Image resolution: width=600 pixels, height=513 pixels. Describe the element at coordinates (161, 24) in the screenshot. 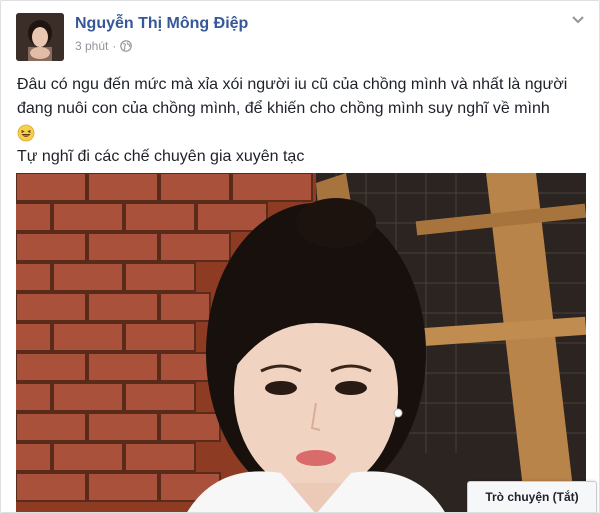

I see `author-name: Nguyễn Thị Mông Điệp` at that location.